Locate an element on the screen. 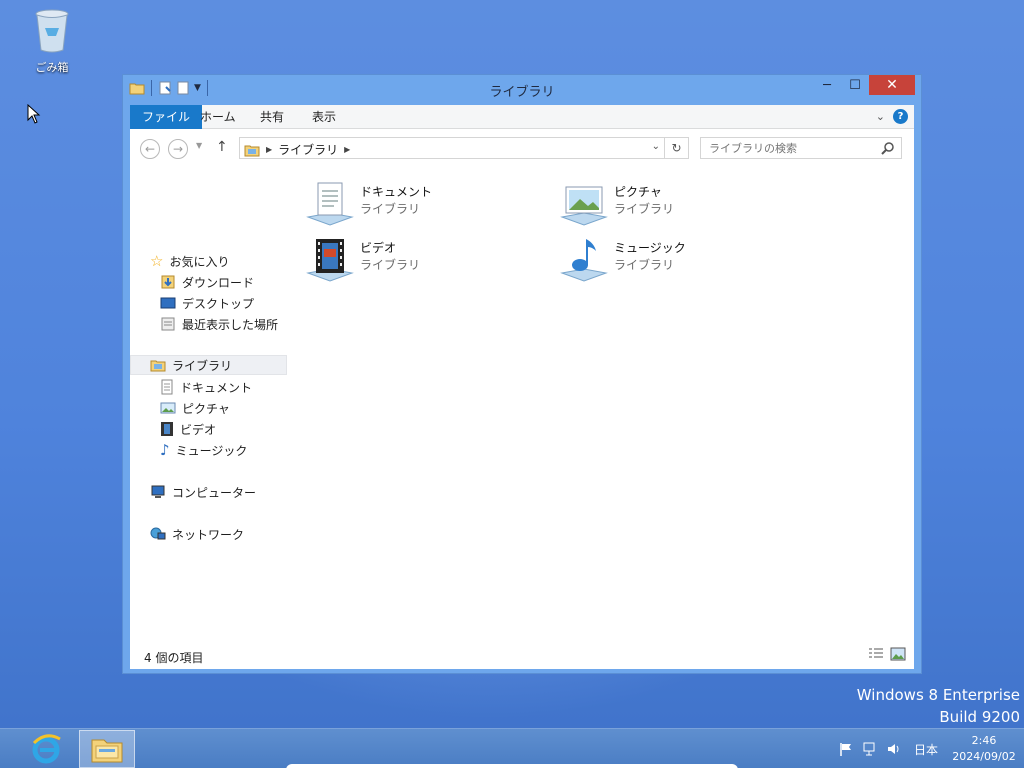  libraries-icon is located at coordinates (158, 366).